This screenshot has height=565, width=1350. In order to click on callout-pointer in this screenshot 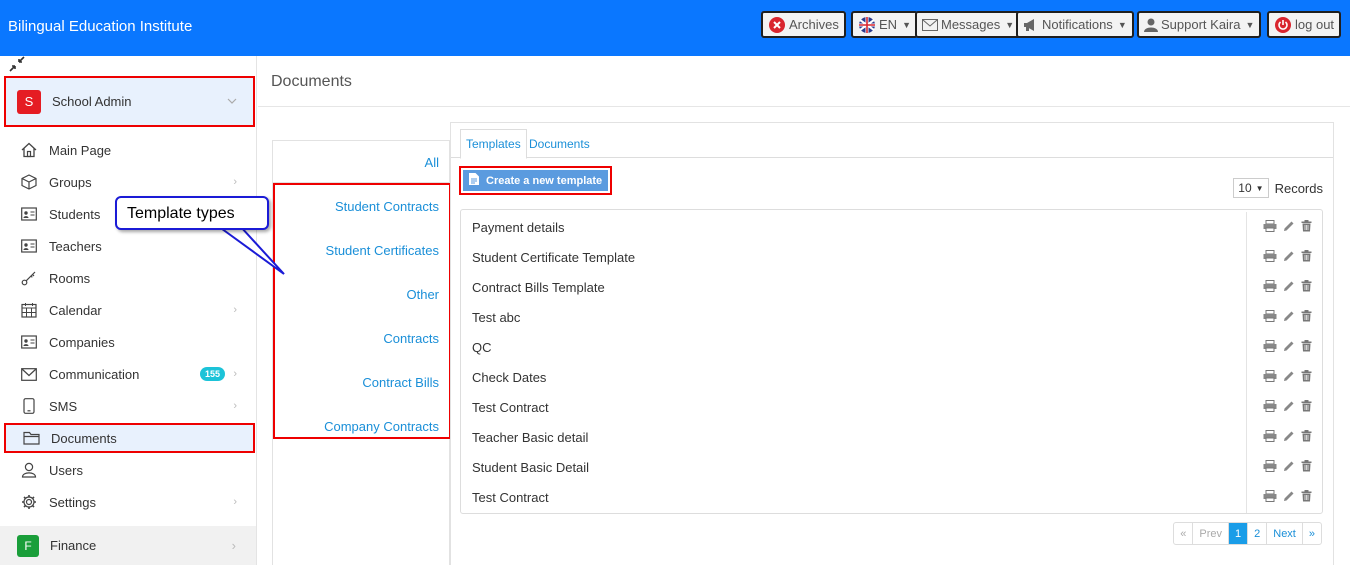, I will do `click(249, 250)`.